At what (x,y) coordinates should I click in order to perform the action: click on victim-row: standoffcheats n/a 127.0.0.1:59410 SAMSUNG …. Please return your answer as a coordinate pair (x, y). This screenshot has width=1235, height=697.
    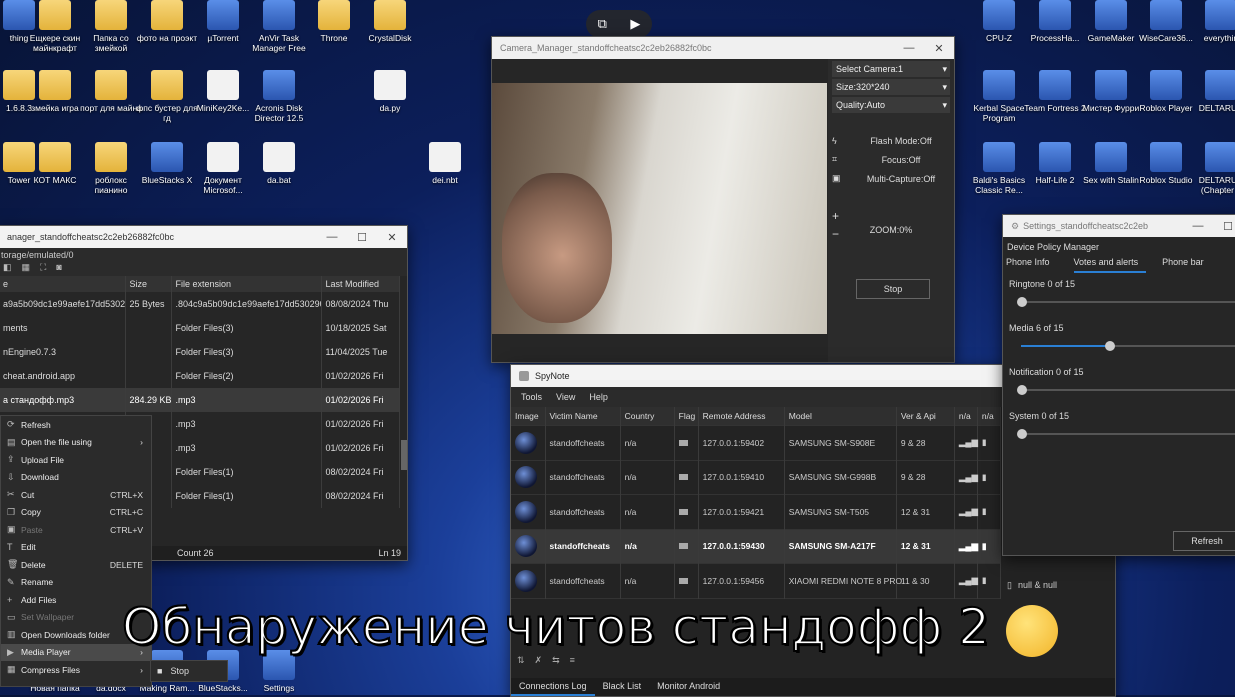
    Looking at the image, I should click on (756, 477).